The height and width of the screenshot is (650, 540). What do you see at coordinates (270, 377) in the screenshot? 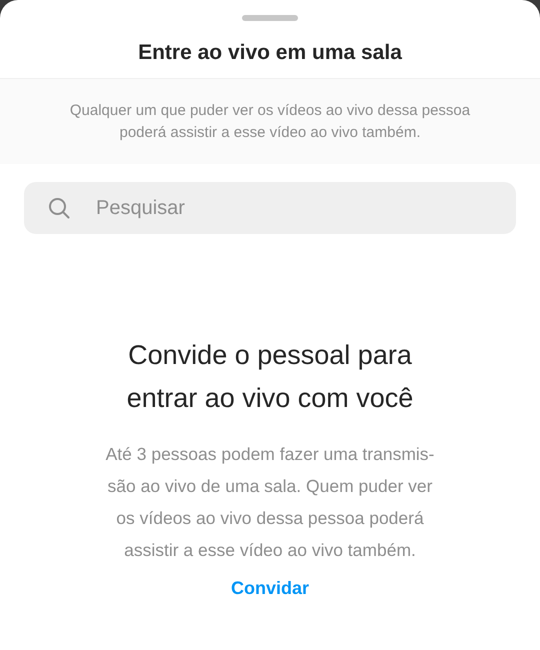
I see `empty-state-heading: Convide o pessoal para entrar ao vivo com você` at bounding box center [270, 377].